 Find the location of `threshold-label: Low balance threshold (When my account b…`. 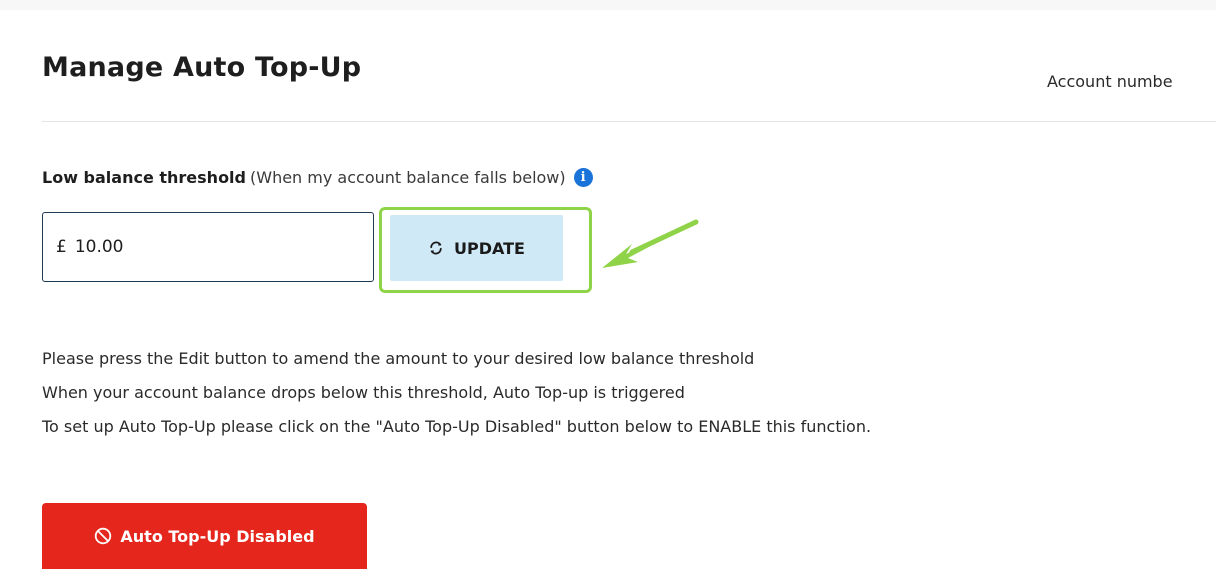

threshold-label: Low balance threshold (When my account b… is located at coordinates (317, 177).